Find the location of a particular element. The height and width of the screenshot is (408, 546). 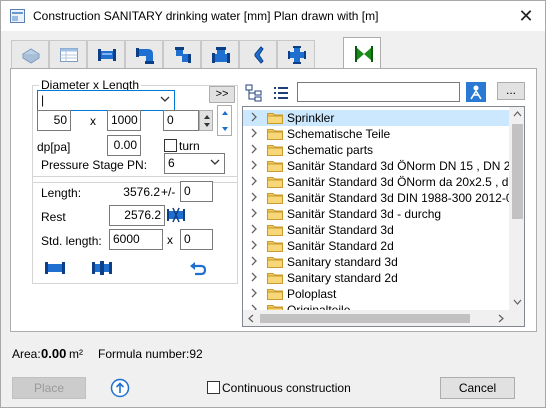

count-field: 0 is located at coordinates (181, 120).